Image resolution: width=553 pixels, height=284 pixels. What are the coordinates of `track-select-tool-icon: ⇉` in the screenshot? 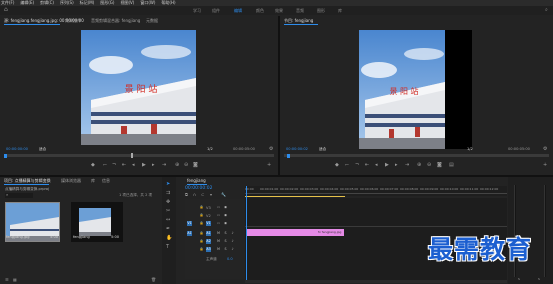 It's located at (168, 193).